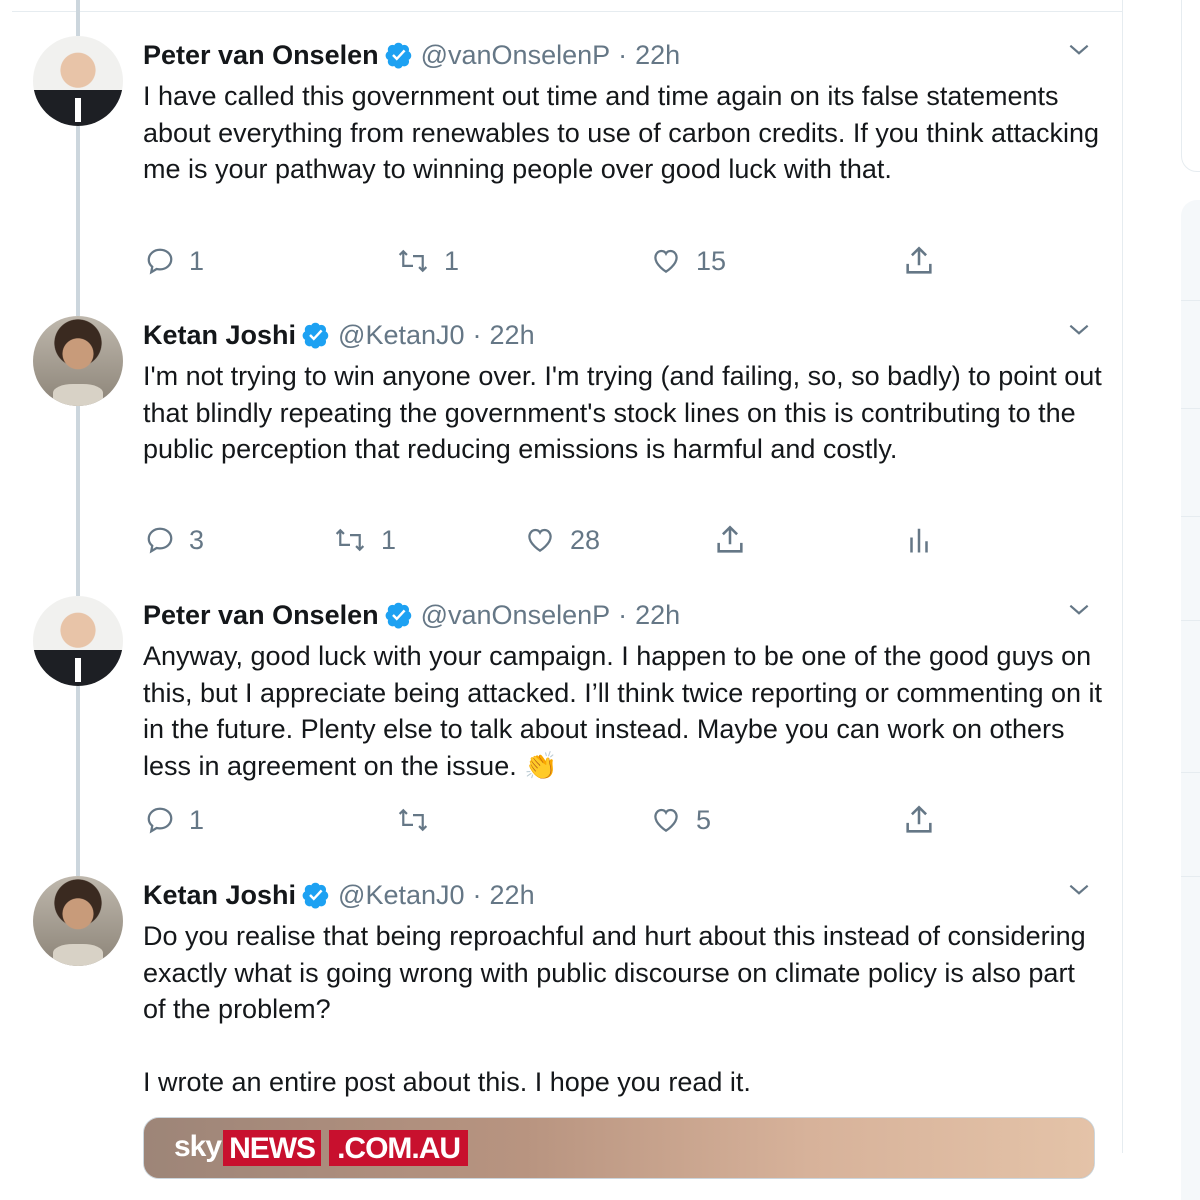 The width and height of the screenshot is (1200, 1200). Describe the element at coordinates (272, 1148) in the screenshot. I see `news-logo-text: NEWS` at that location.